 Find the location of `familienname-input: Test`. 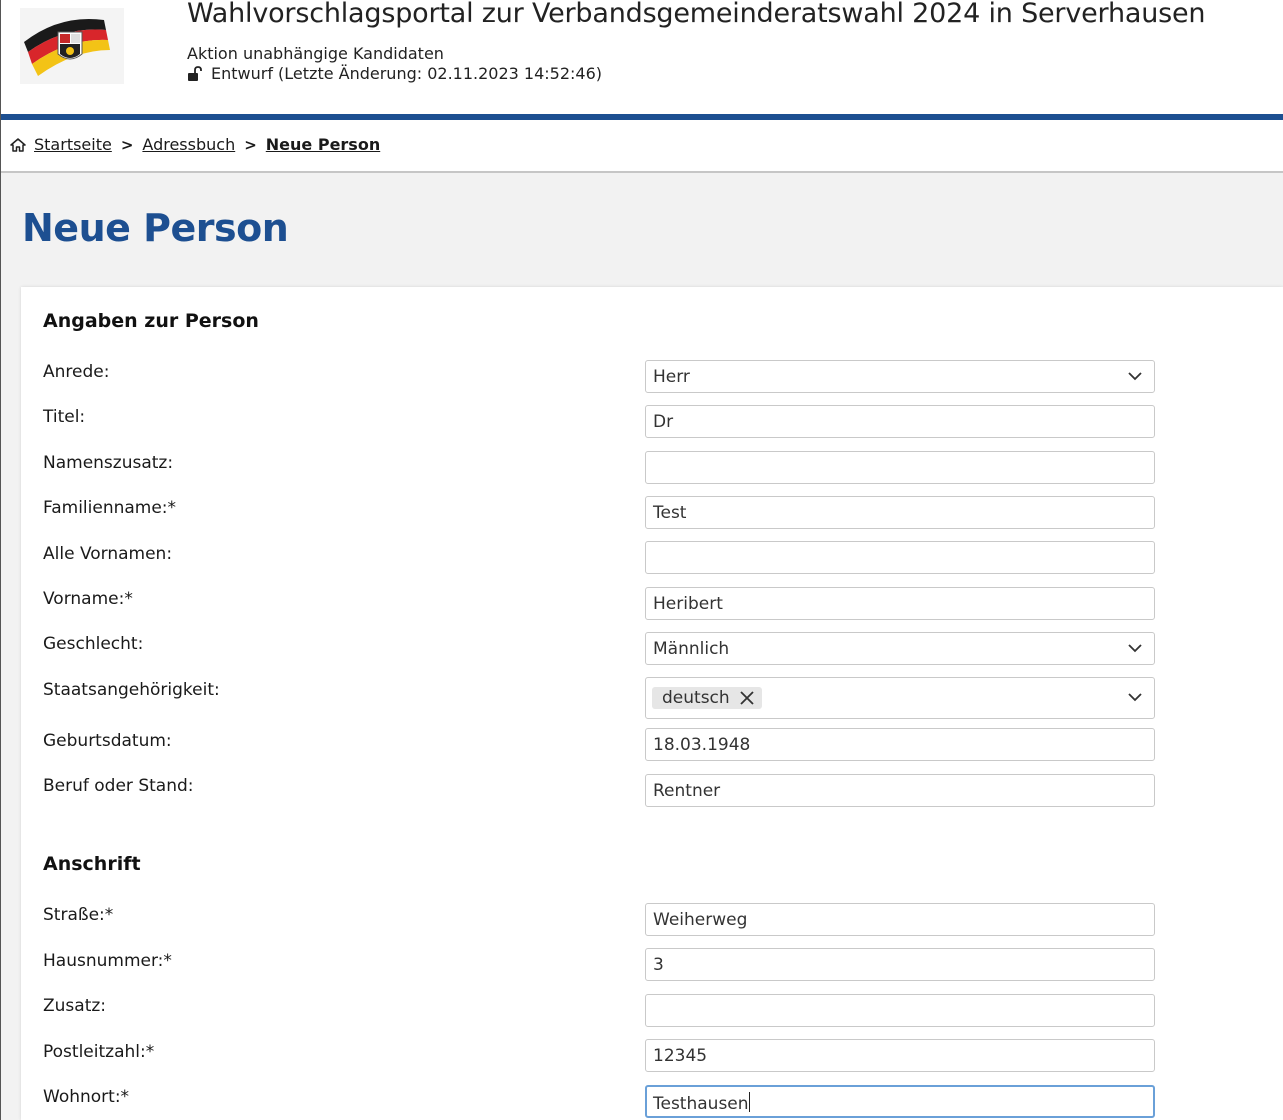

familienname-input: Test is located at coordinates (900, 512).